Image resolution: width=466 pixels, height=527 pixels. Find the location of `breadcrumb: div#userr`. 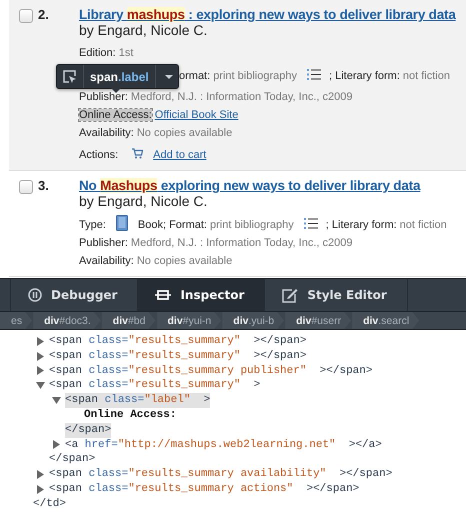

breadcrumb: div#userr is located at coordinates (318, 320).